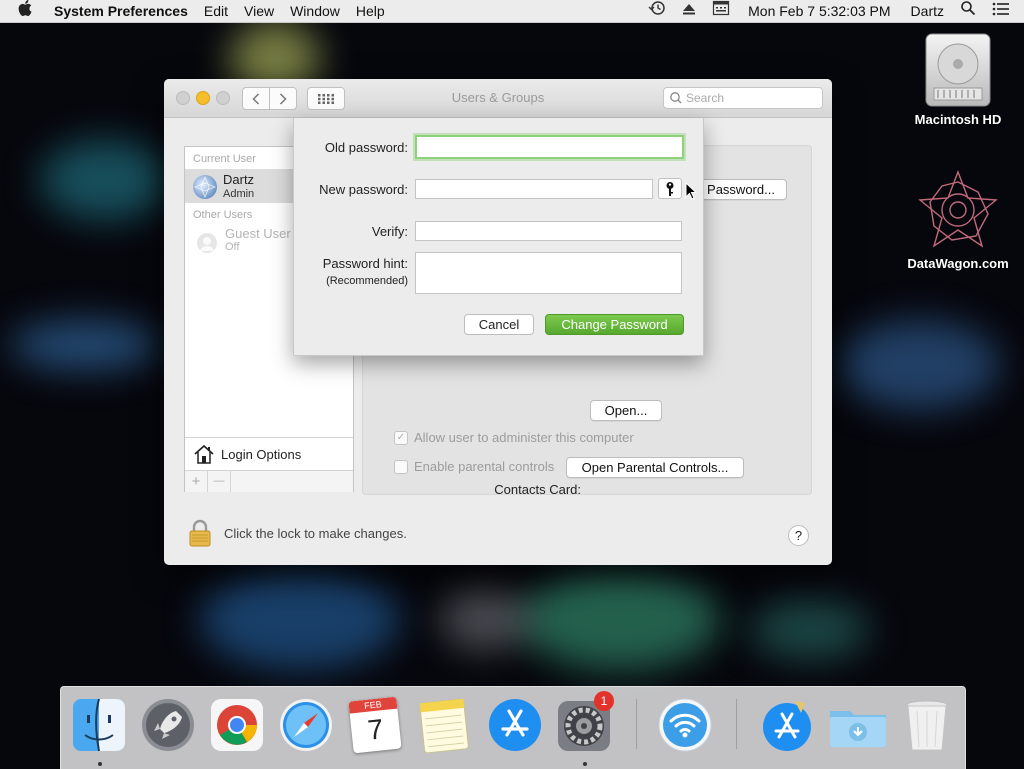  Describe the element at coordinates (232, 247) in the screenshot. I see `user-status: Off` at that location.